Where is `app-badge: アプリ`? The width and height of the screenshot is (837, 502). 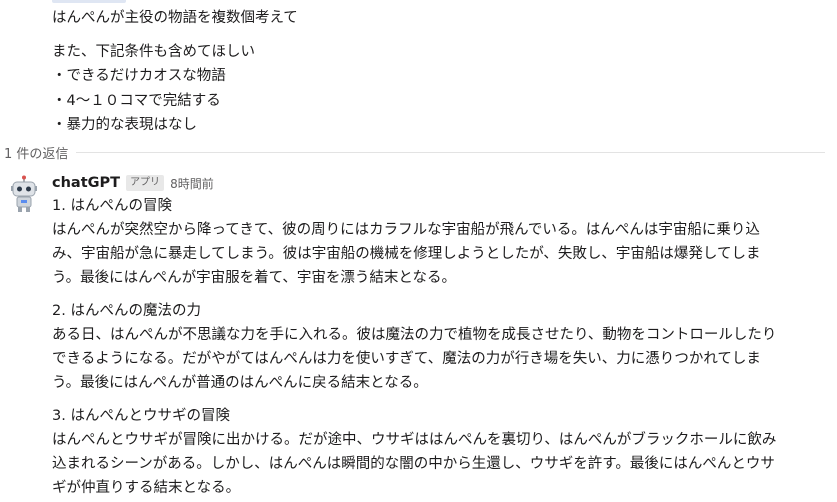 app-badge: アプリ is located at coordinates (145, 183).